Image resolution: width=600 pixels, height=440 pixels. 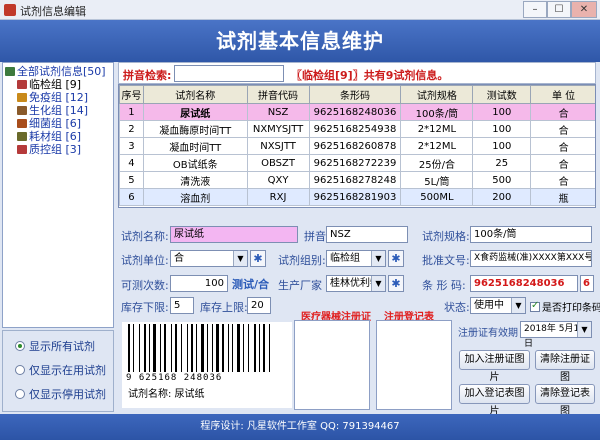 What do you see at coordinates (60, 395) in the screenshot?
I see `filter-radio: 仅显示停用试剂` at bounding box center [60, 395].